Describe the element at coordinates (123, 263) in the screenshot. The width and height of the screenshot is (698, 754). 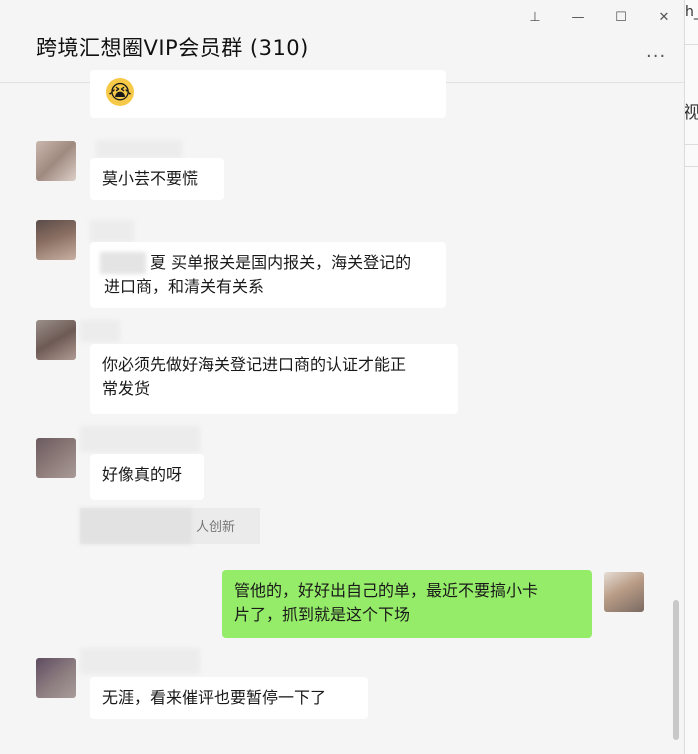
I see `blurred-mention` at that location.